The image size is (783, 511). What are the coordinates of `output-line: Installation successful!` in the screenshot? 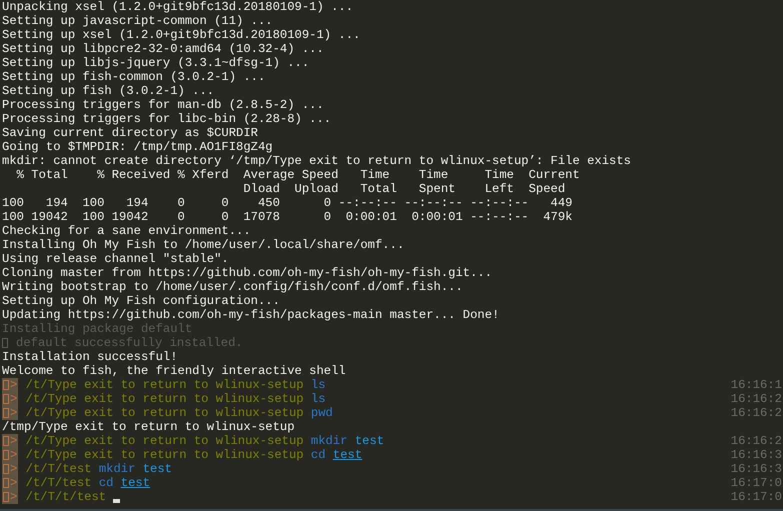 It's located at (90, 357).